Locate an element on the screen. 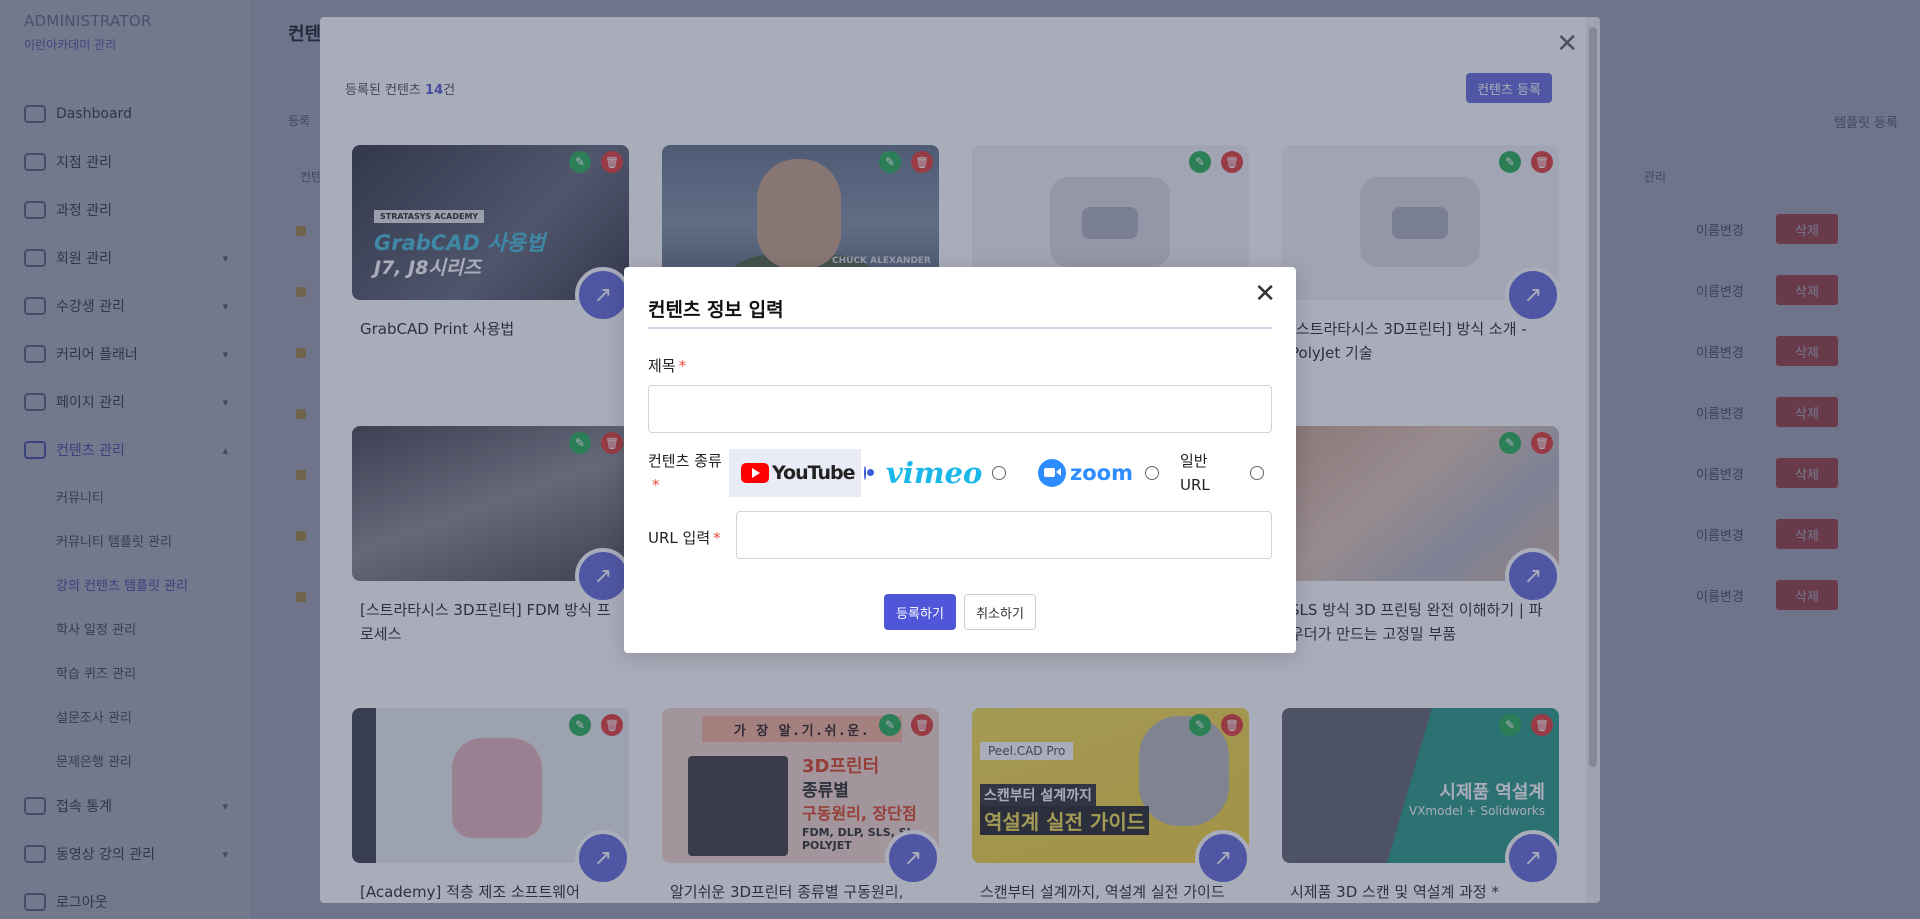 This screenshot has height=919, width=1920. close-icon: ✕ is located at coordinates (1265, 294).